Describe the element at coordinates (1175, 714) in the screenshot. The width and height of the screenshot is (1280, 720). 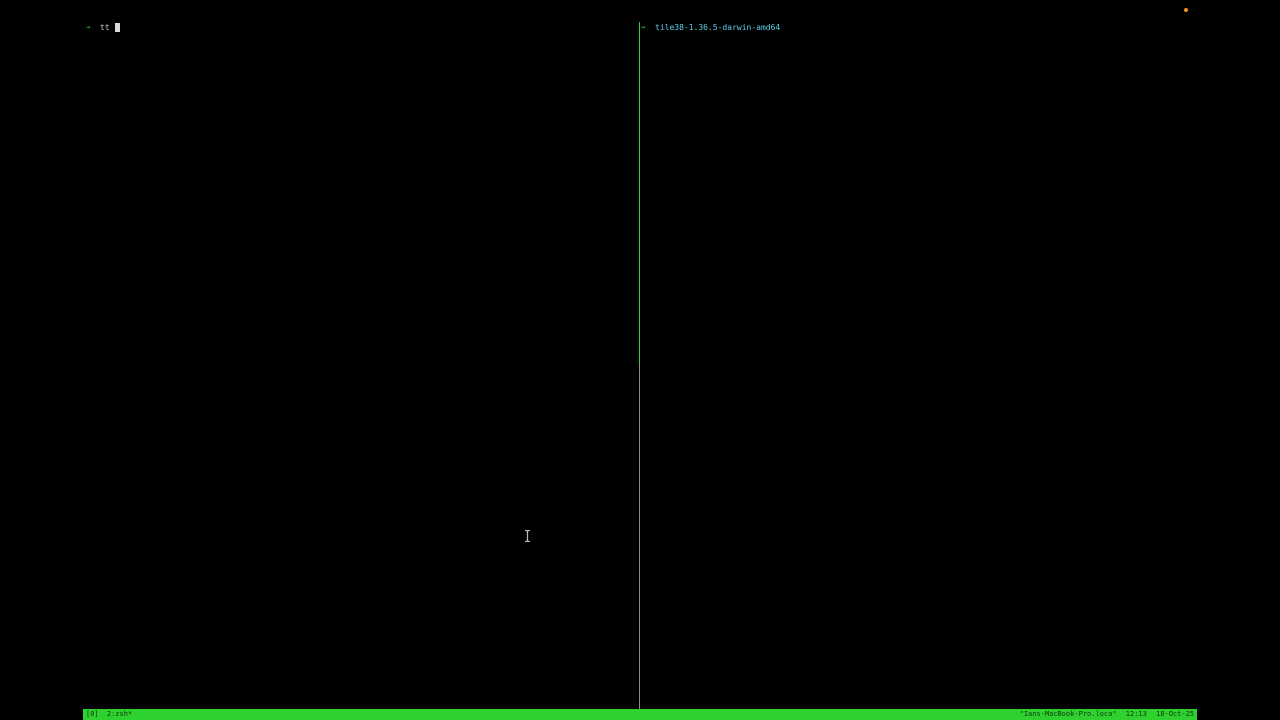
I see `clock-date: 18-Oct-25` at that location.